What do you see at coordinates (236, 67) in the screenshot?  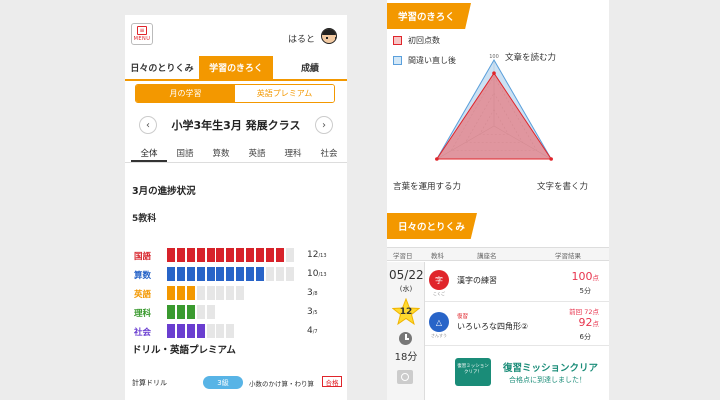 I see `tab-record: 学習のきろく` at bounding box center [236, 67].